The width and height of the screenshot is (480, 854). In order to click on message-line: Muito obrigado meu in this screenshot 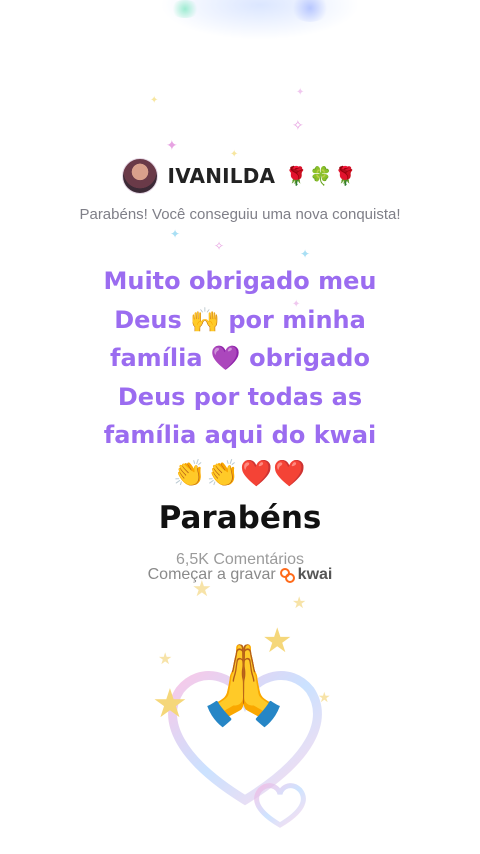, I will do `click(240, 281)`.